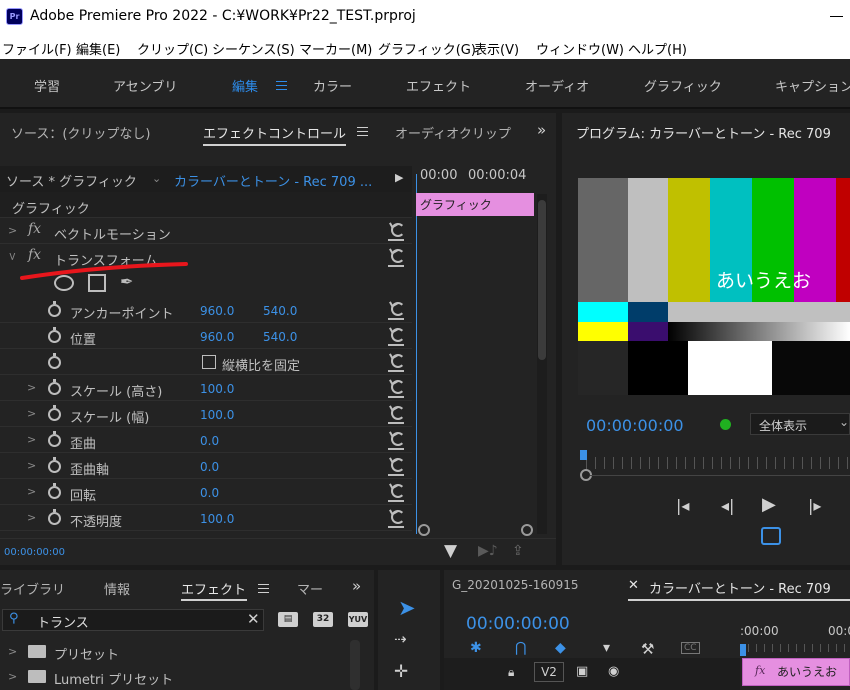 This screenshot has height=690, width=850. I want to click on marker-icon: ▾, so click(606, 648).